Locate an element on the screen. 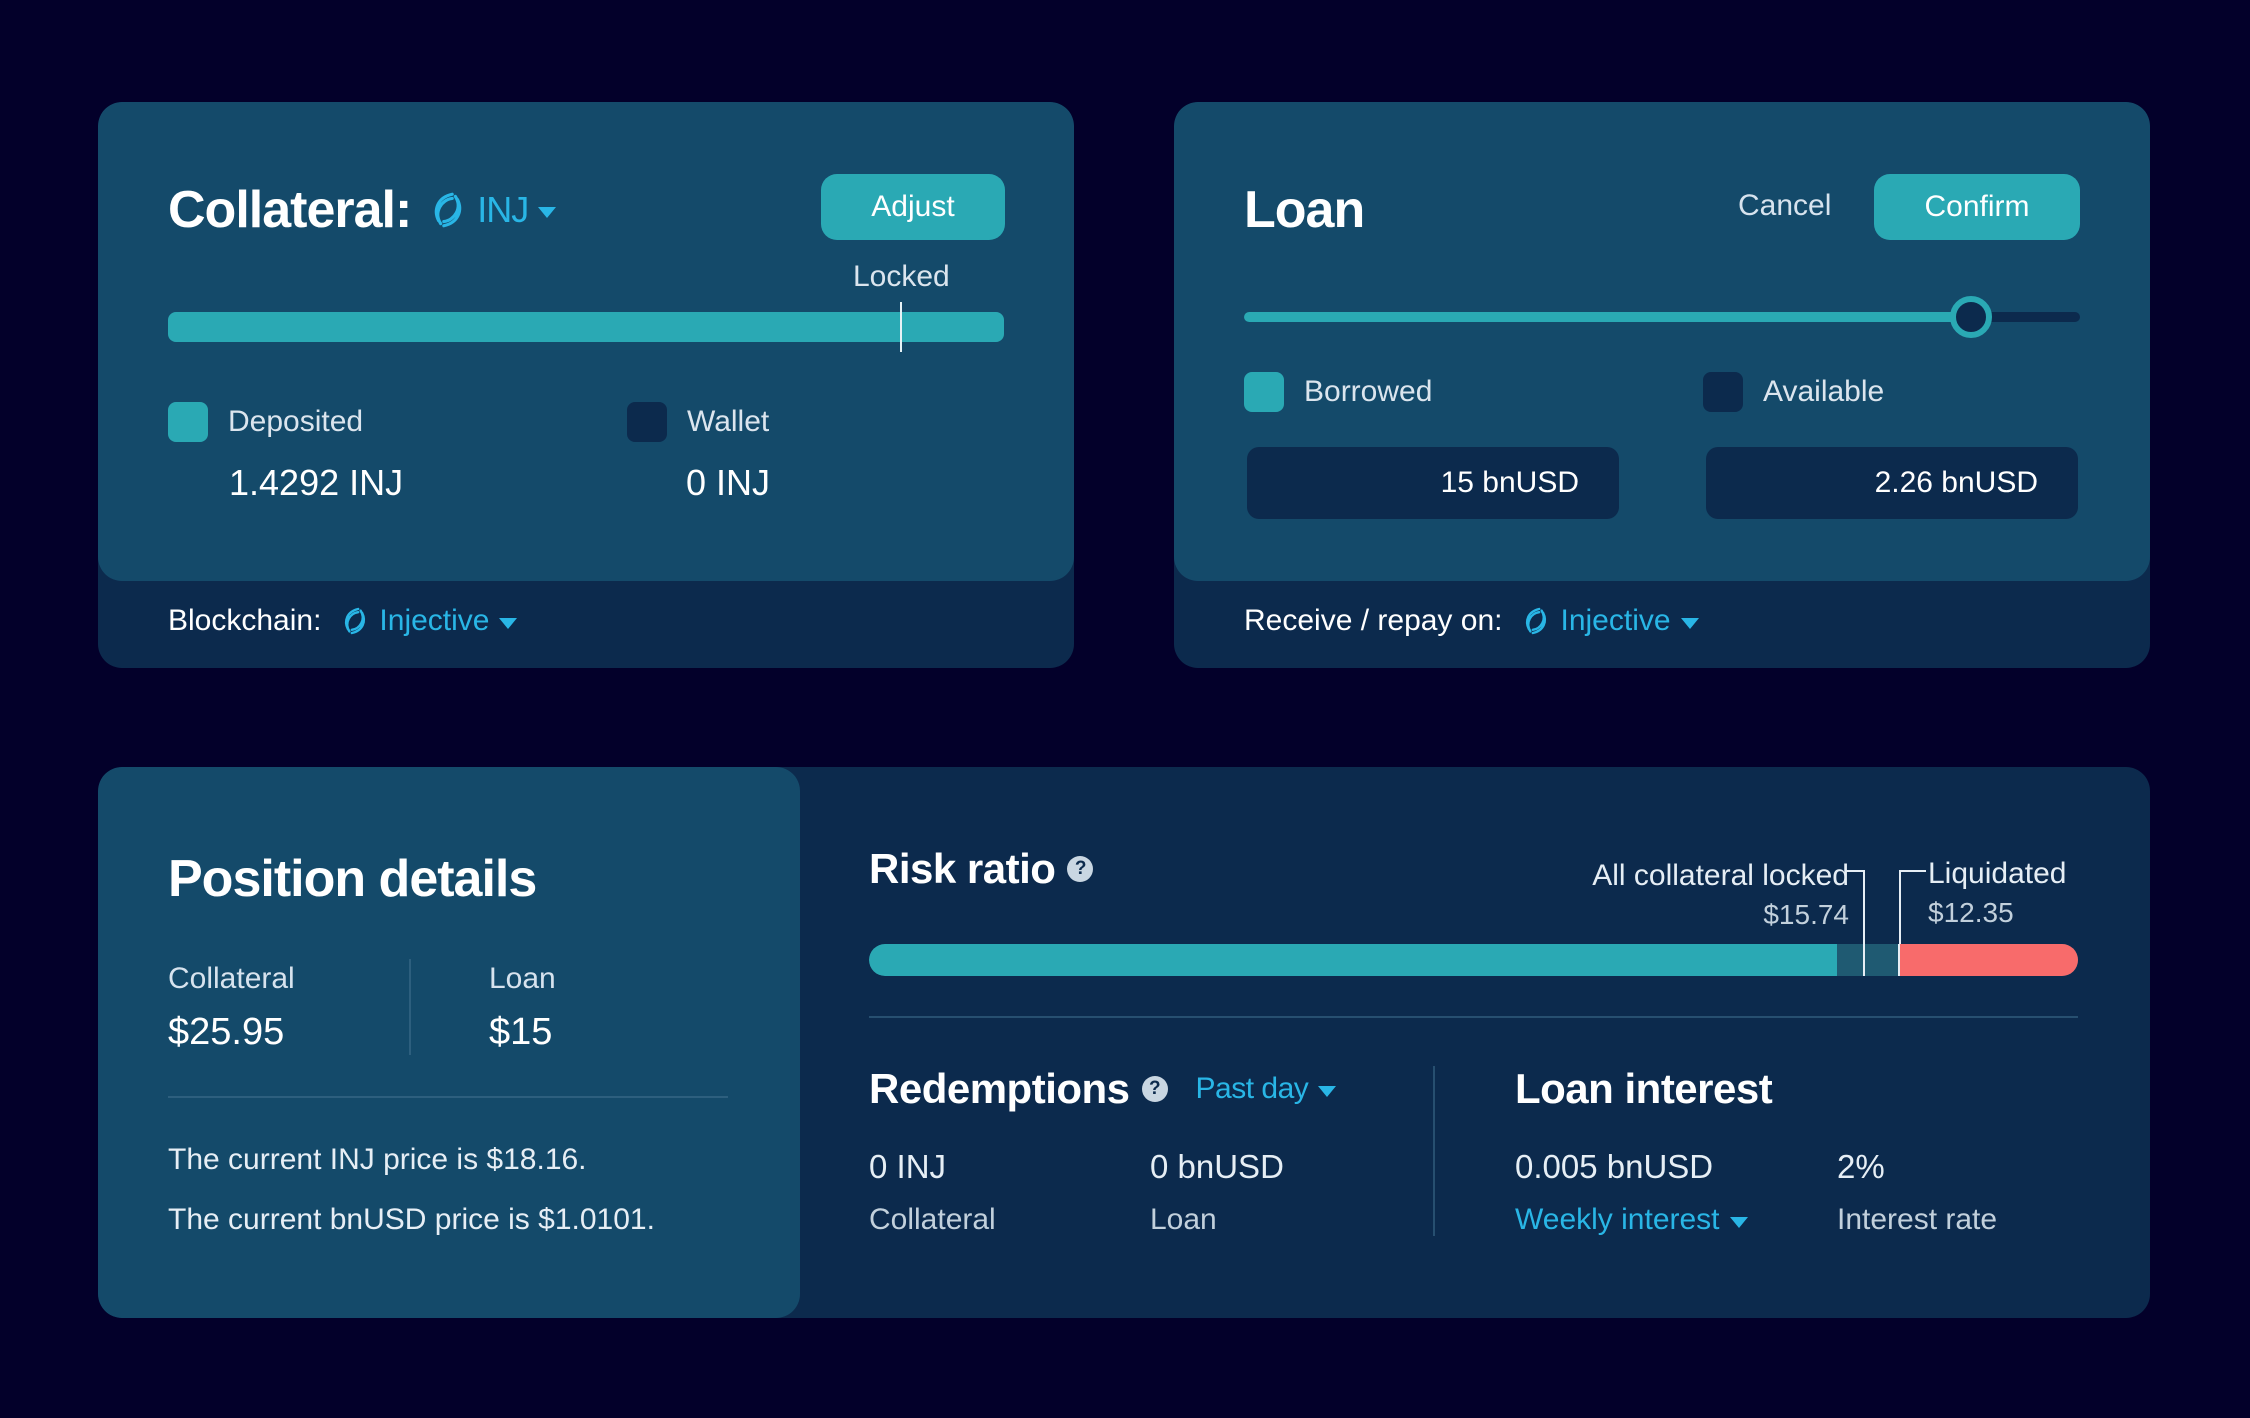 The width and height of the screenshot is (2250, 1418). legend-deposited: Deposited is located at coordinates (265, 422).